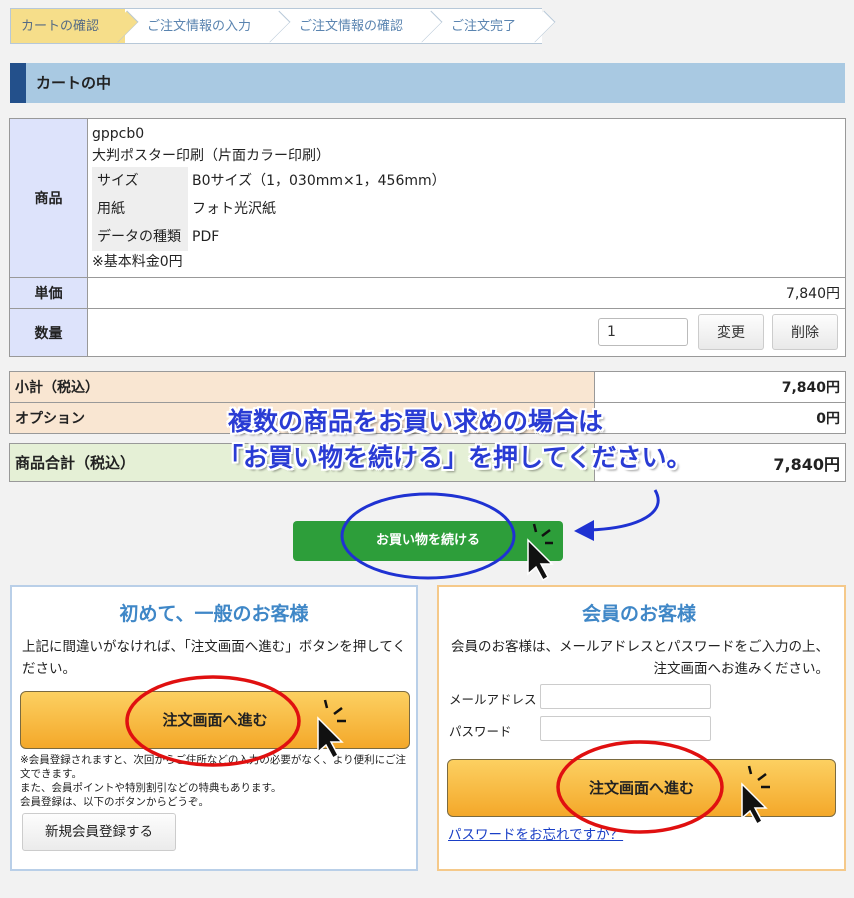 The height and width of the screenshot is (898, 854). Describe the element at coordinates (140, 237) in the screenshot. I see `spec-key: データの種類` at that location.